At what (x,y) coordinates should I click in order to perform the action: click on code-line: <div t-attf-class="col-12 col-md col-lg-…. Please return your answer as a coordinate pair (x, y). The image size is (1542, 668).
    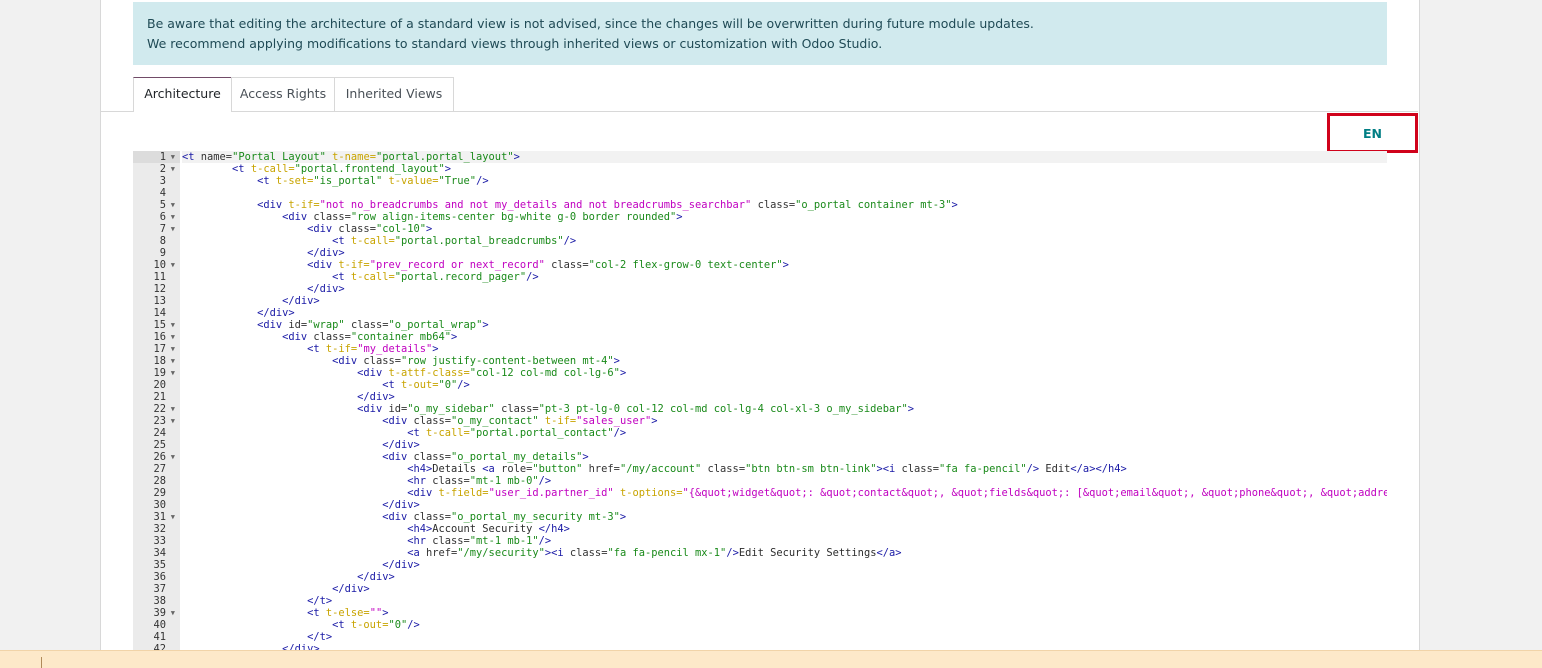
    Looking at the image, I should click on (784, 373).